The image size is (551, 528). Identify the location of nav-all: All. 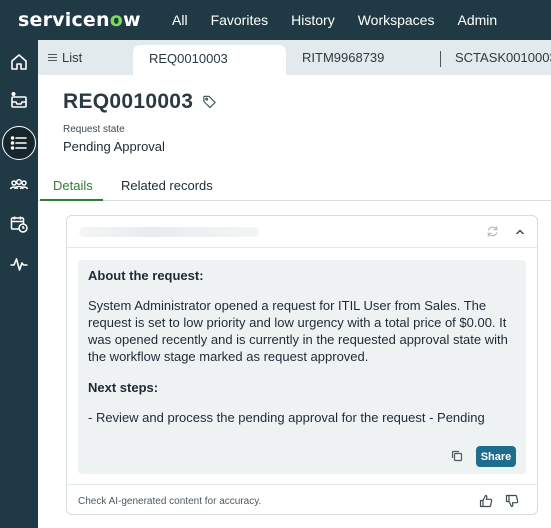
(180, 20).